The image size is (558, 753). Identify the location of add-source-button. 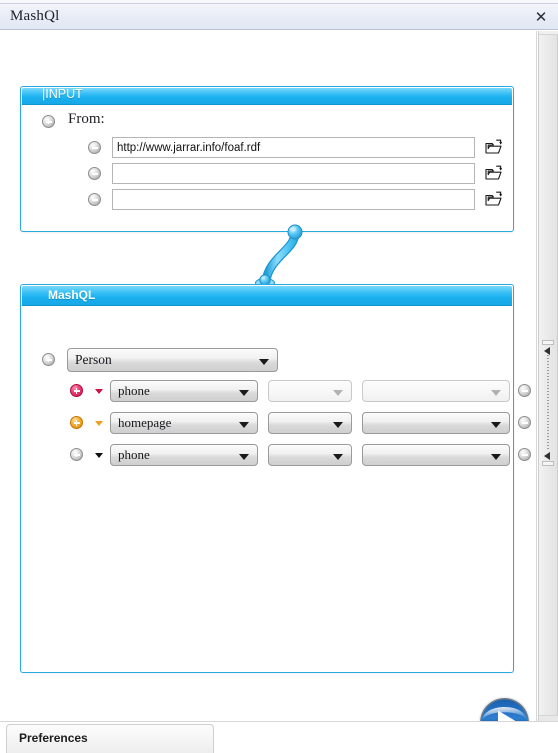
(48, 121).